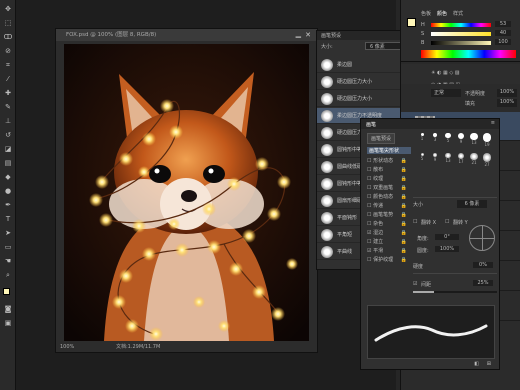 The width and height of the screenshot is (520, 390). What do you see at coordinates (447, 249) in the screenshot?
I see `roundness-input: 100%` at bounding box center [447, 249].